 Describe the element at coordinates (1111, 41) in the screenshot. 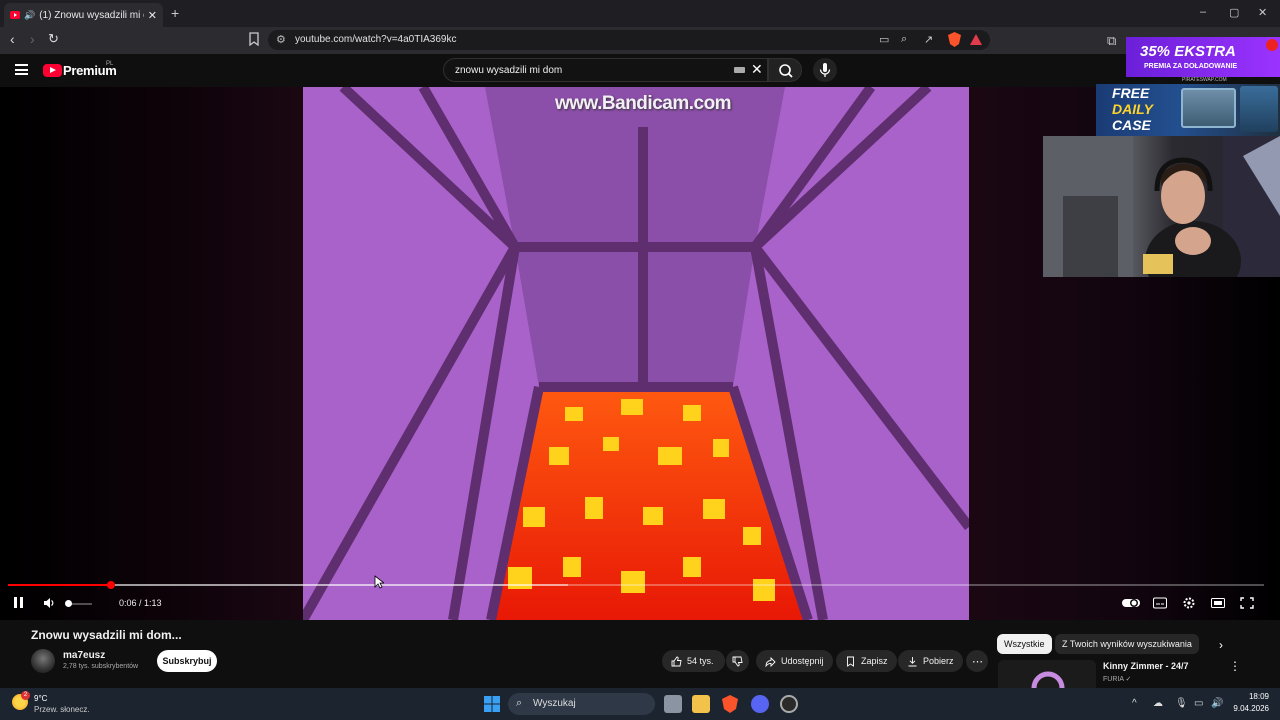

I see `extensions-icon: ⧉` at that location.